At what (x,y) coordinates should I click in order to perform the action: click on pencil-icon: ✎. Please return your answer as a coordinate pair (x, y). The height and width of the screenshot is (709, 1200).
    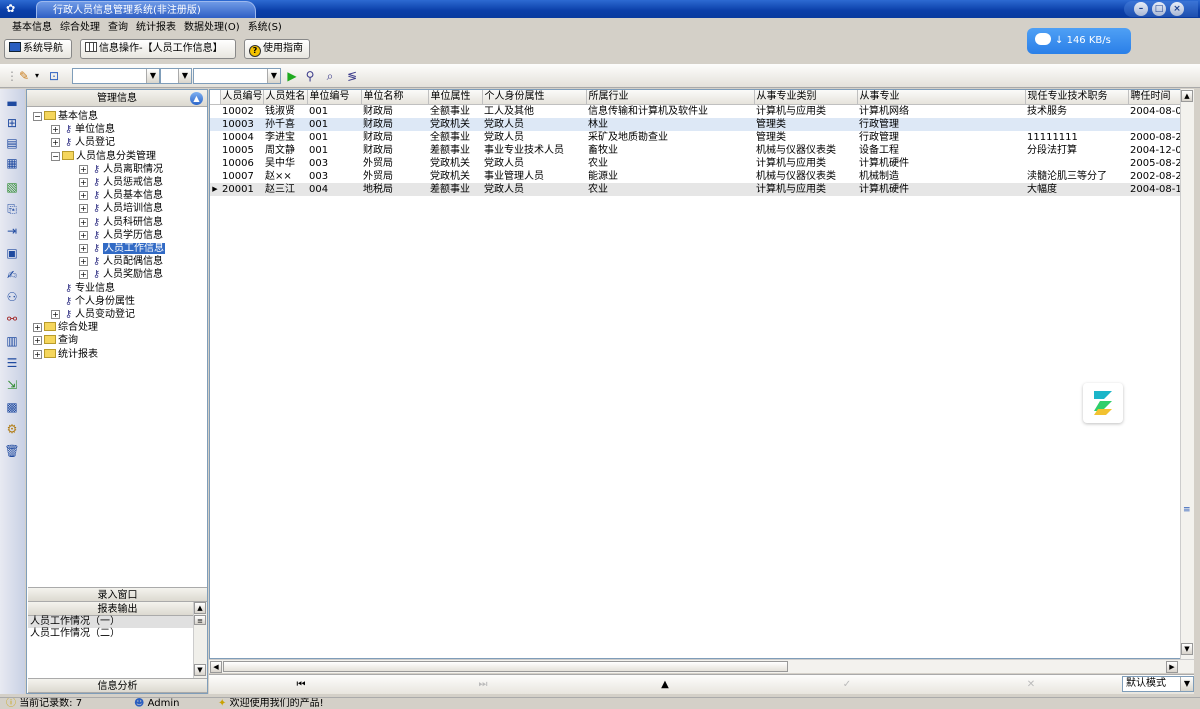
    Looking at the image, I should click on (24, 76).